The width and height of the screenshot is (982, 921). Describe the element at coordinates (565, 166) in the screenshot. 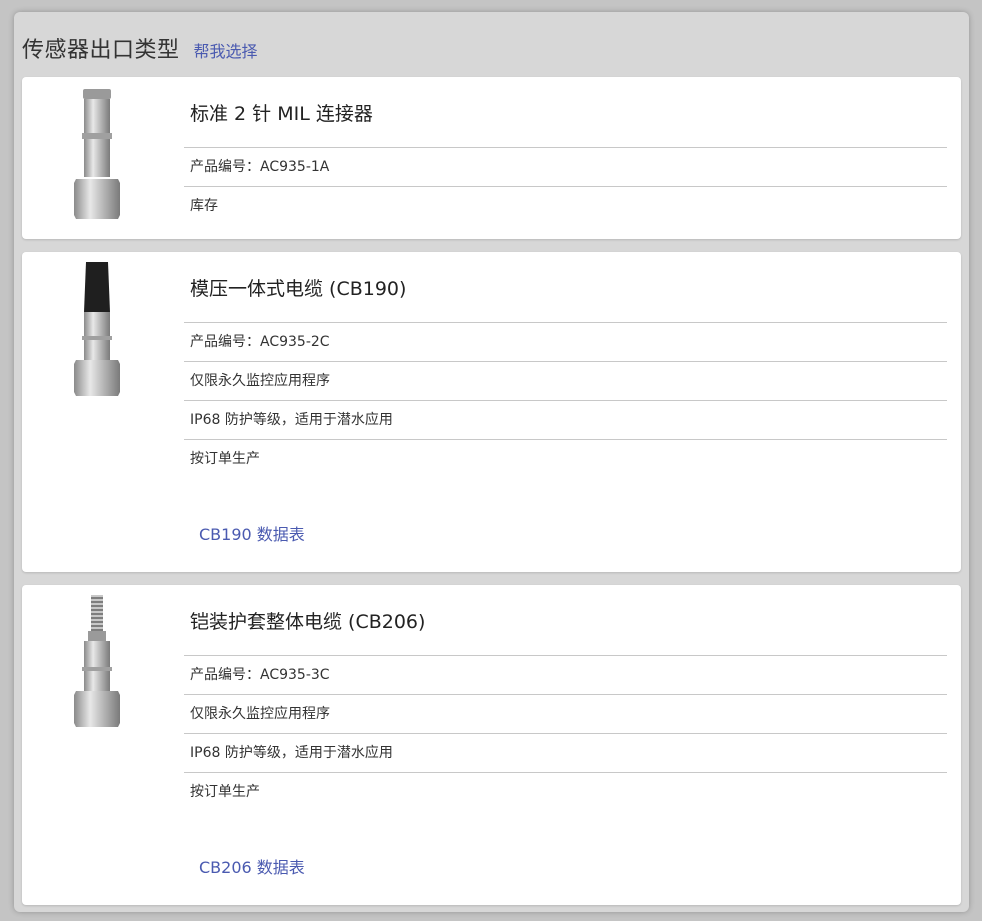

I see `card-detail-row: 产品编号：AC935-1A` at that location.